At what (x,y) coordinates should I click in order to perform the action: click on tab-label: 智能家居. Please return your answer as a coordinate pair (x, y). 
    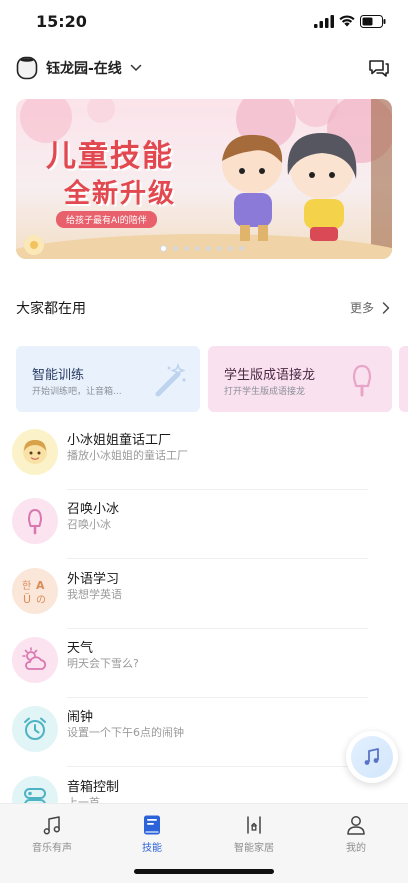
    Looking at the image, I should click on (254, 848).